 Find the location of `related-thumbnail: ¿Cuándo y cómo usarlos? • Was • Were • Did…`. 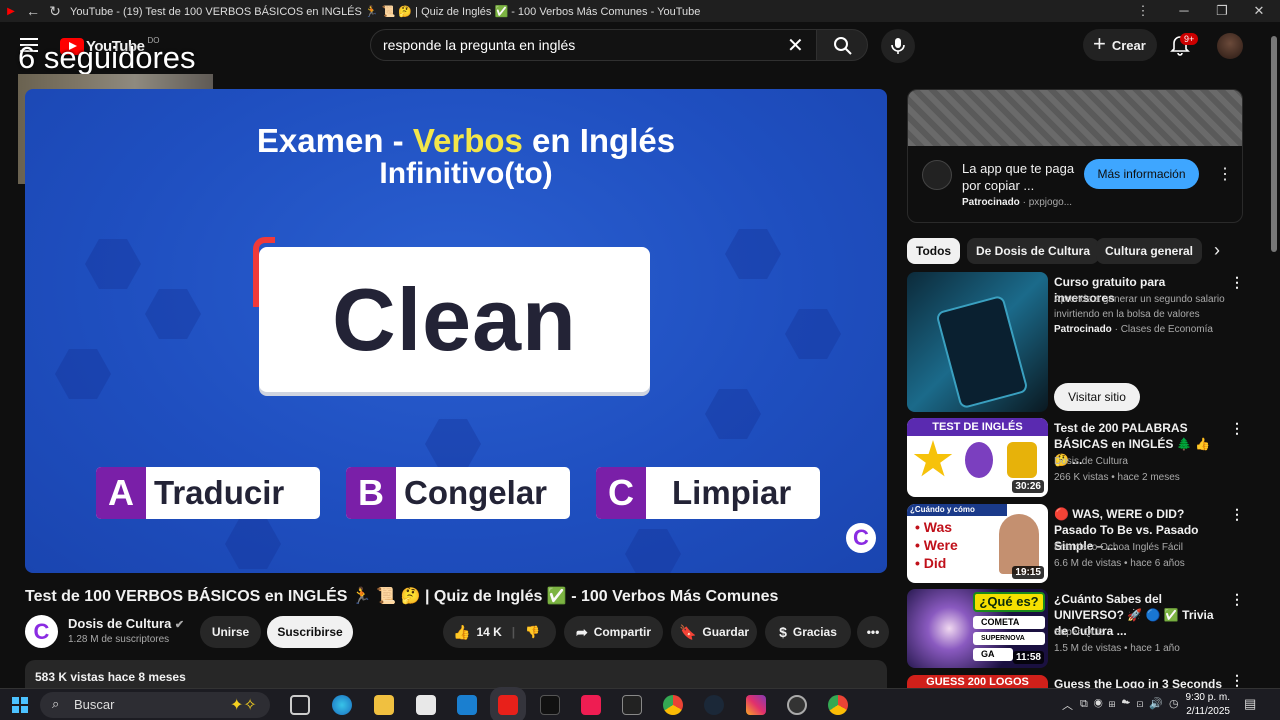

related-thumbnail: ¿Cuándo y cómo usarlos? • Was • Were • Did… is located at coordinates (977, 543).